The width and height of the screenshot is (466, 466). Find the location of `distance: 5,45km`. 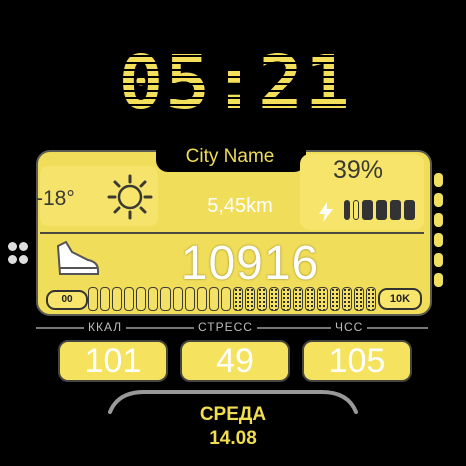

distance: 5,45km is located at coordinates (240, 206).